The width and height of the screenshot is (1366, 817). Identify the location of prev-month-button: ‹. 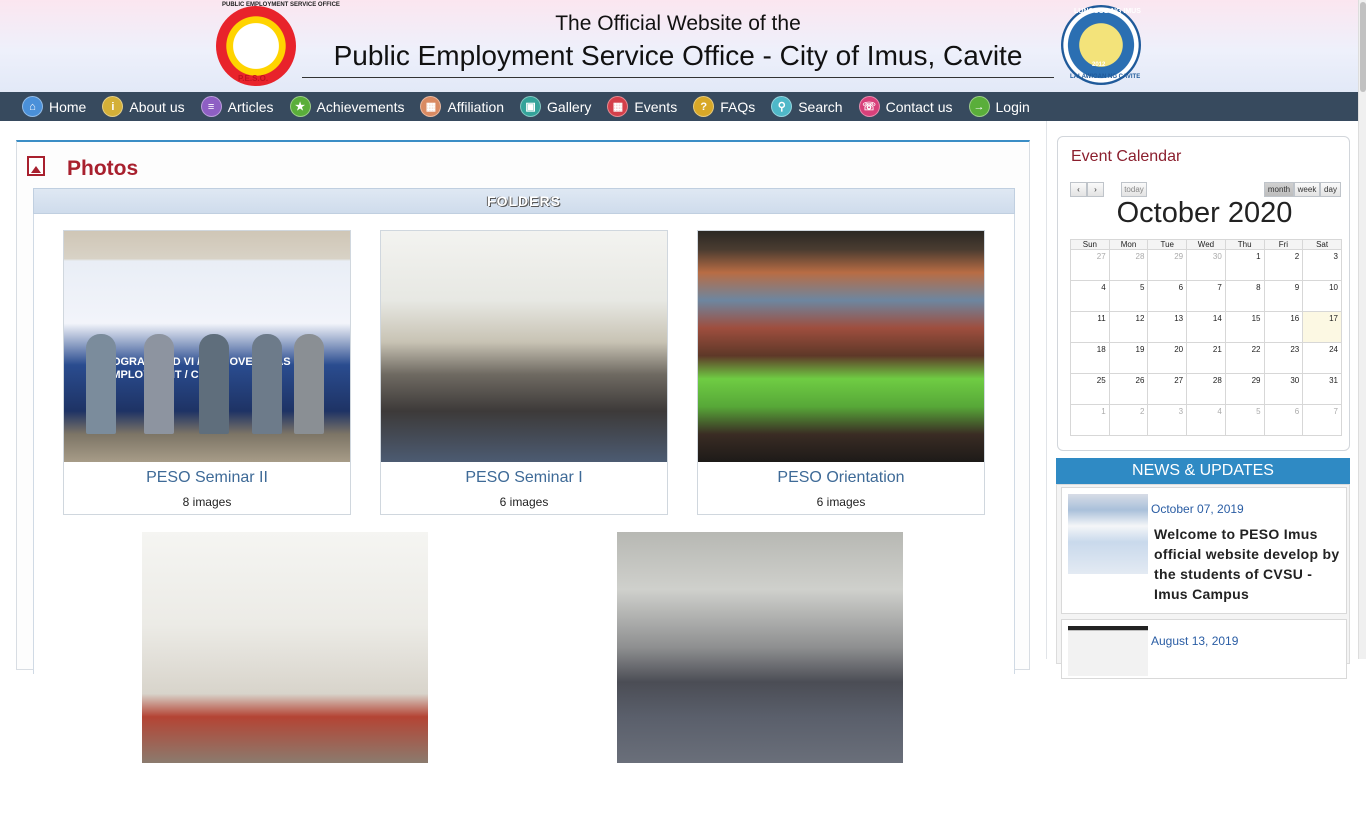
(1078, 189).